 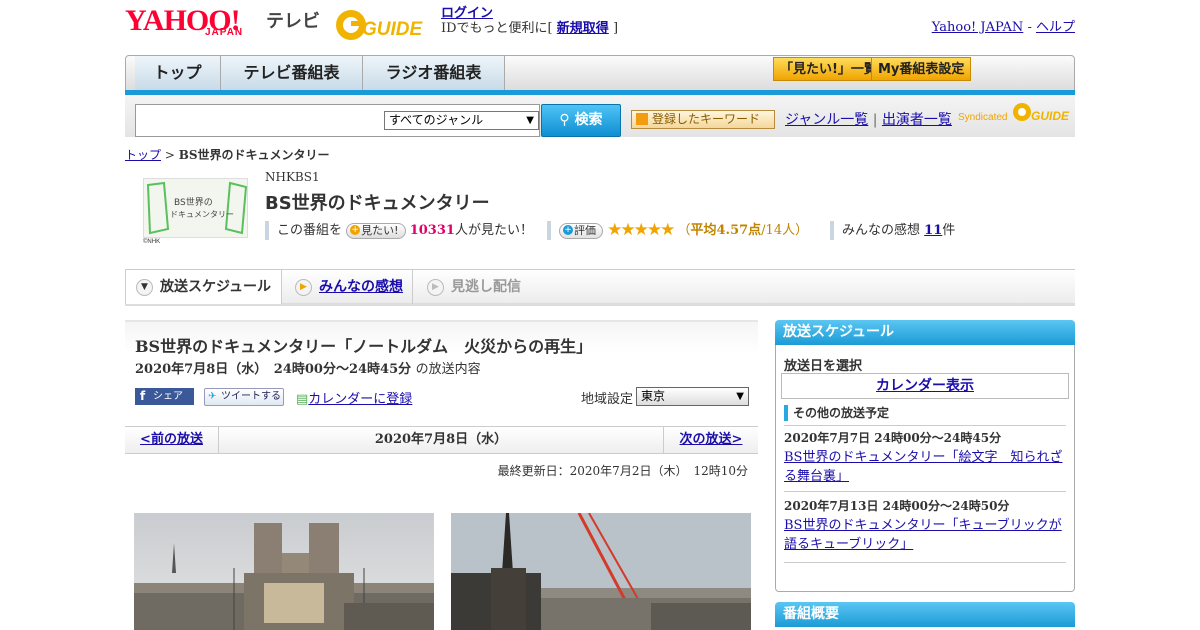 I want to click on tab-schedule: ▼ 放送スケジュール, so click(x=203, y=287).